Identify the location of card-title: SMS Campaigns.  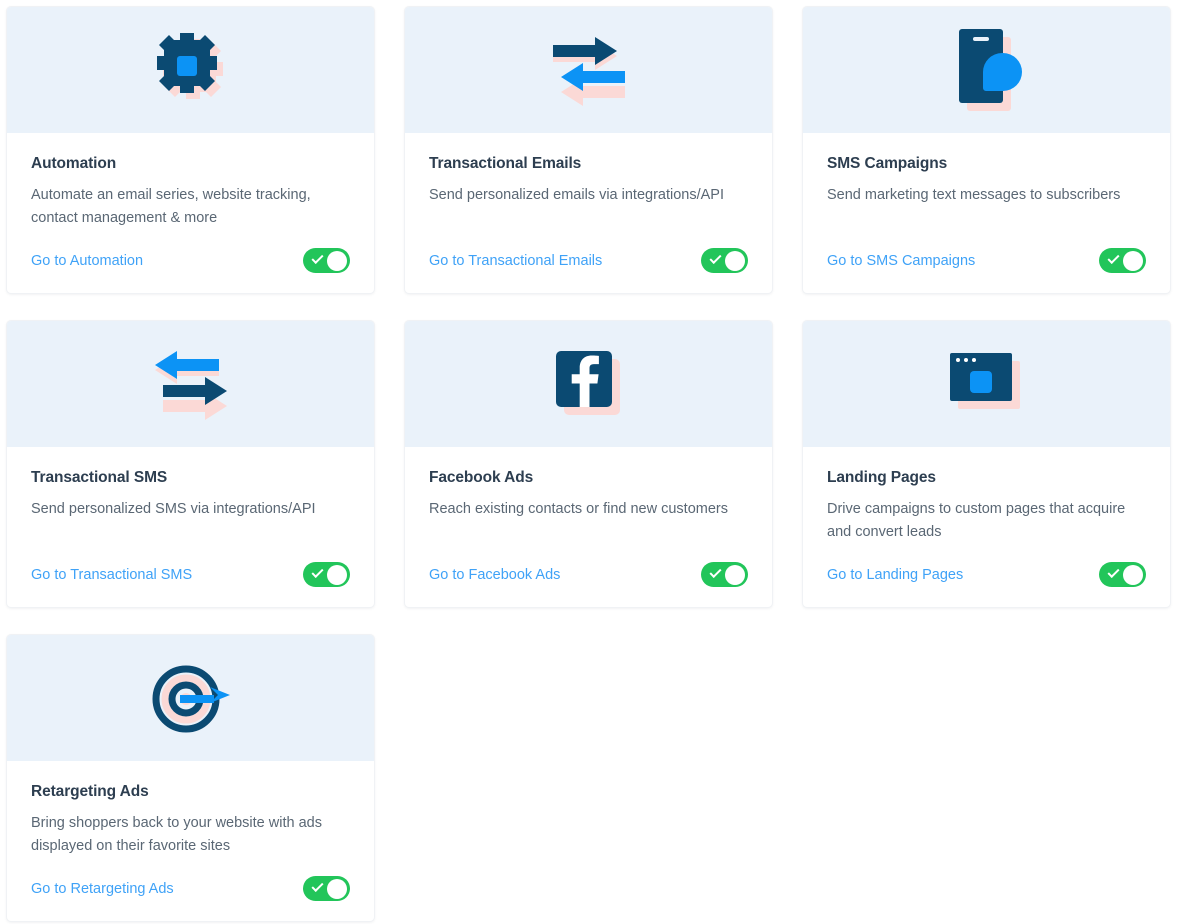
(887, 163).